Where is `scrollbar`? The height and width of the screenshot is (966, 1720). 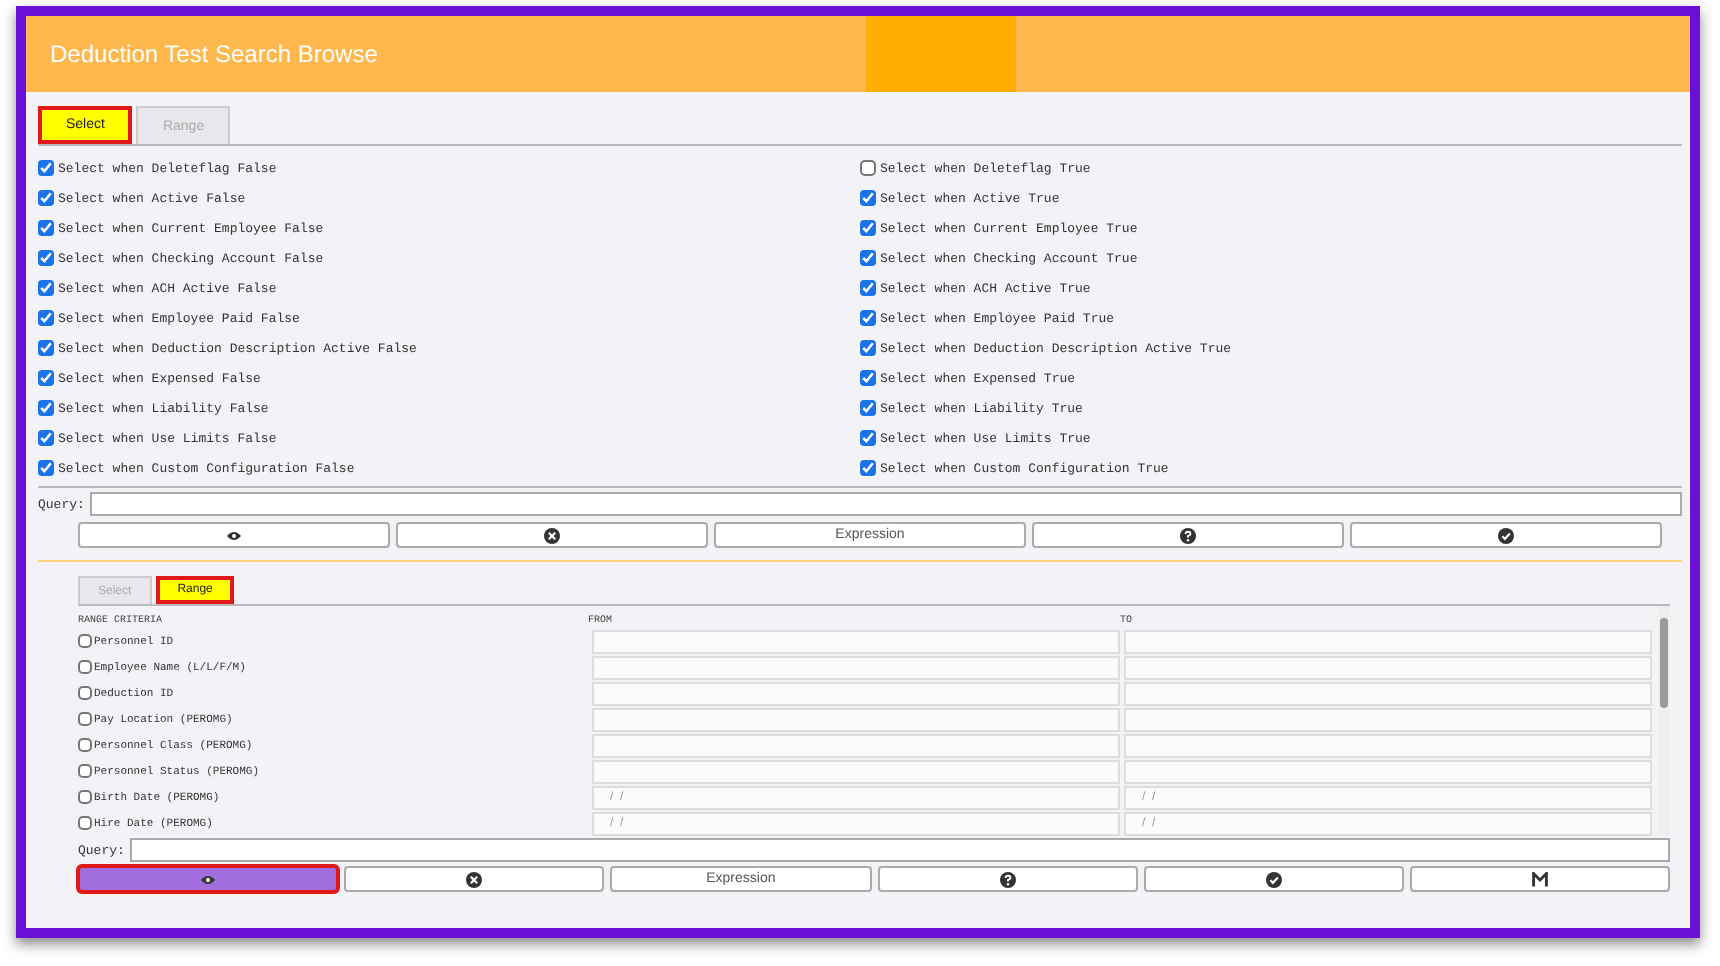
scrollbar is located at coordinates (1664, 721).